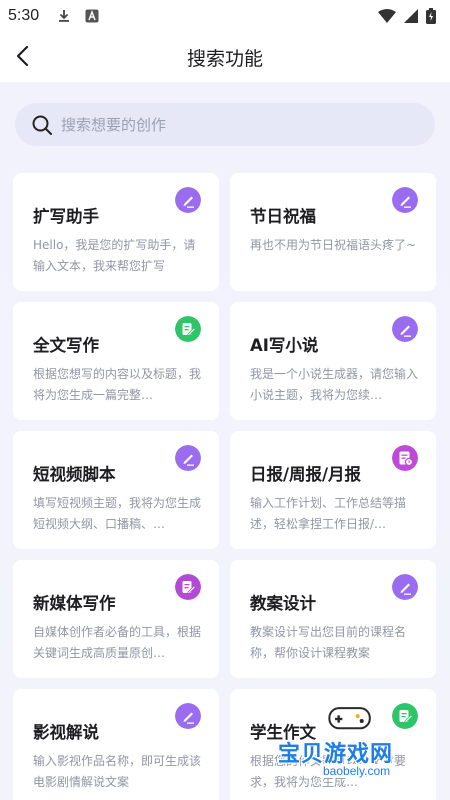  I want to click on card-film-commentary: 影视解说 输入影视作品名称，即可生成该电影剧情解说文案, so click(116, 744).